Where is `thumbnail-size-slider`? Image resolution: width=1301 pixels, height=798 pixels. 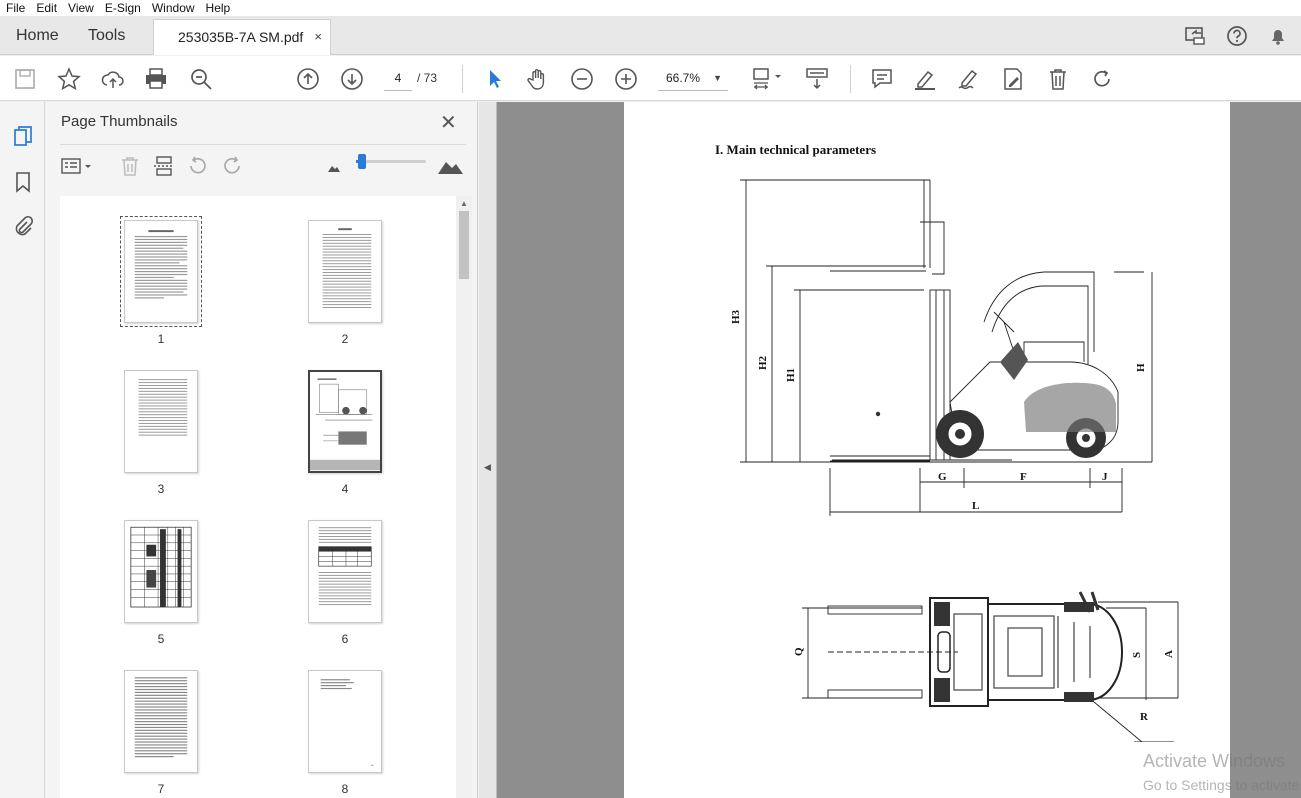 thumbnail-size-slider is located at coordinates (391, 161).